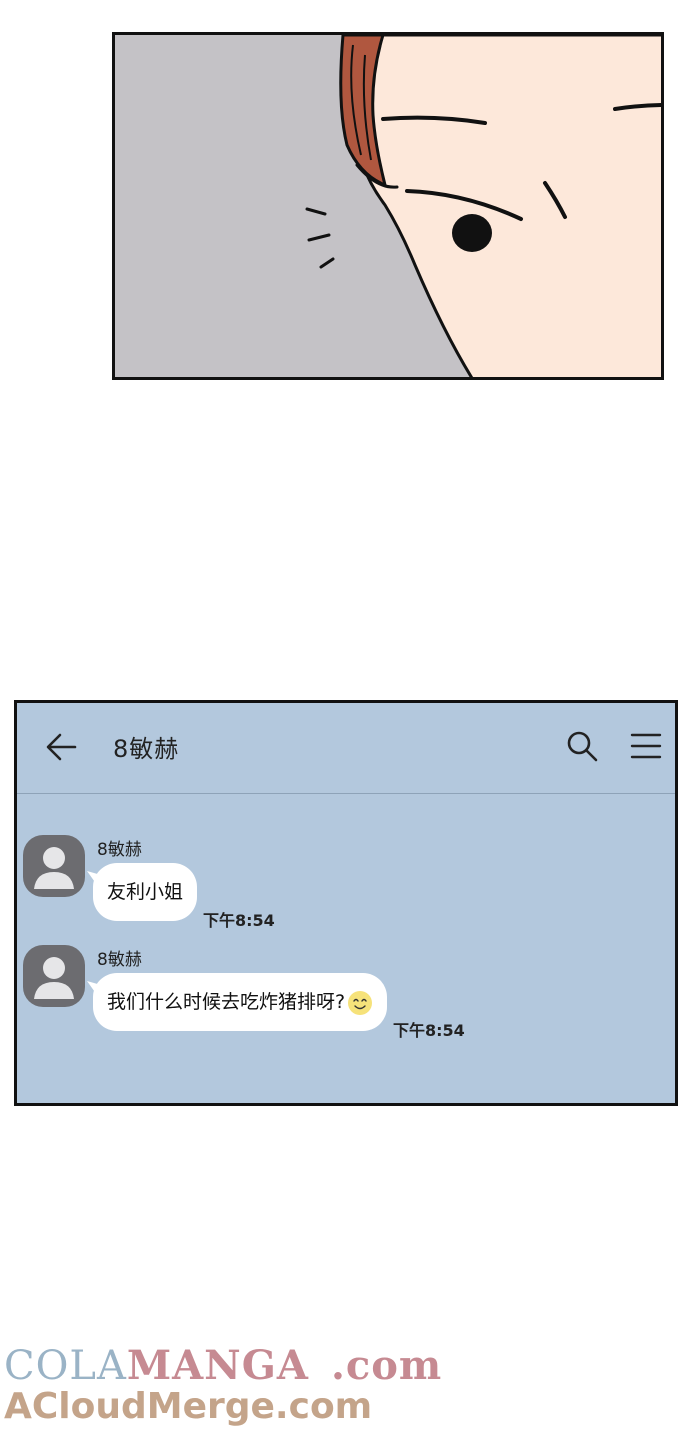  Describe the element at coordinates (217, 1365) in the screenshot. I see `watermark-part2: MANGA` at that location.